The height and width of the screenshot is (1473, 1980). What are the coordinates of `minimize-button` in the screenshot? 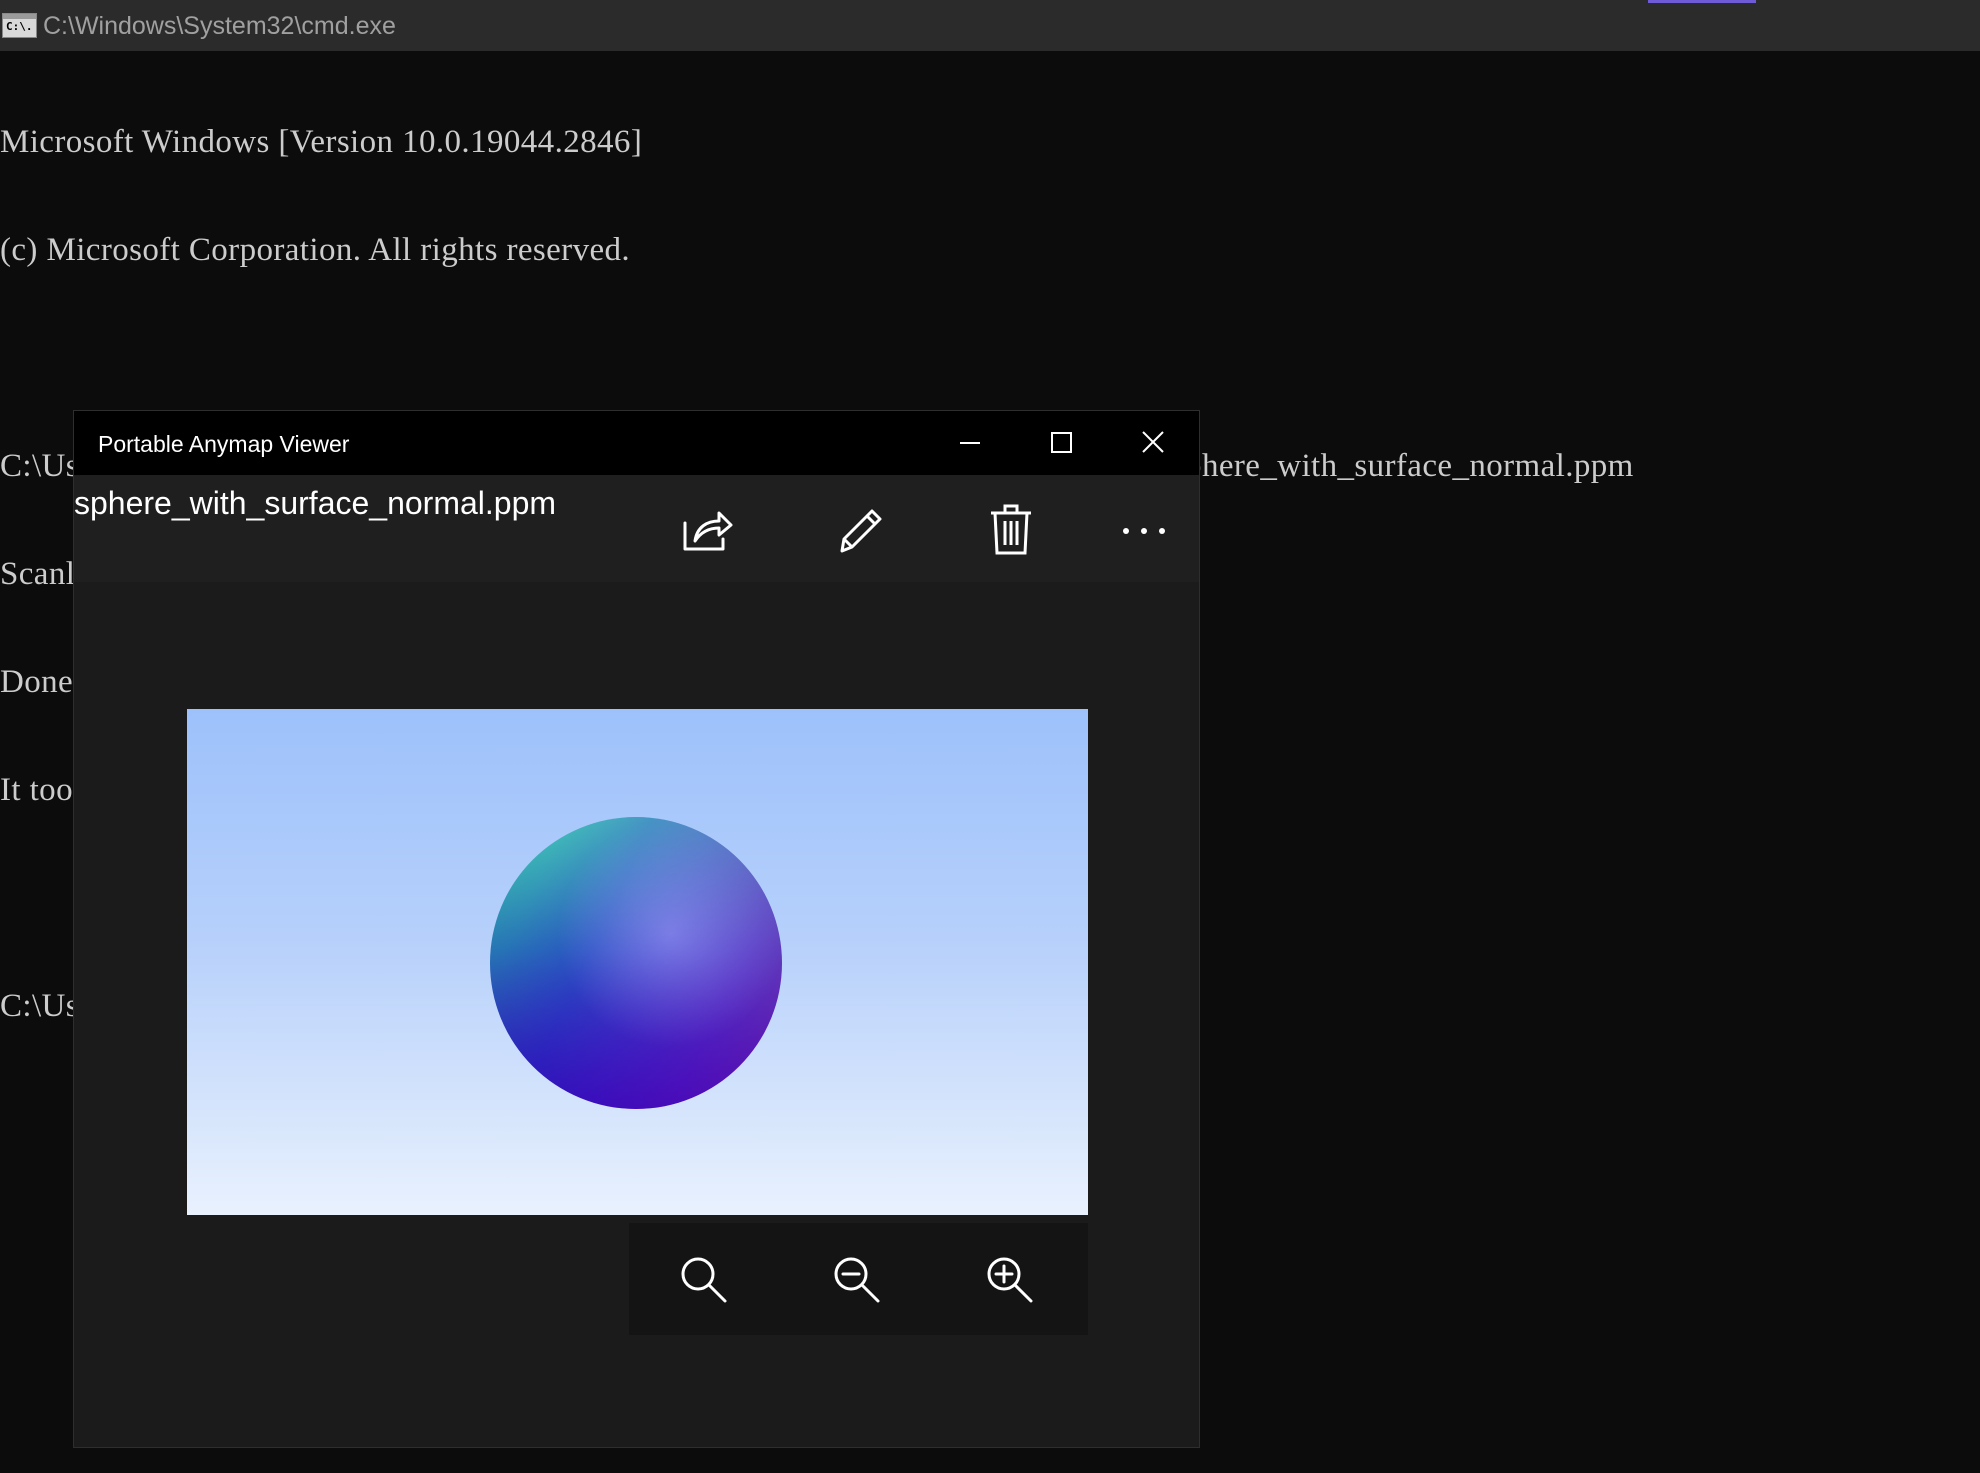 It's located at (970, 443).